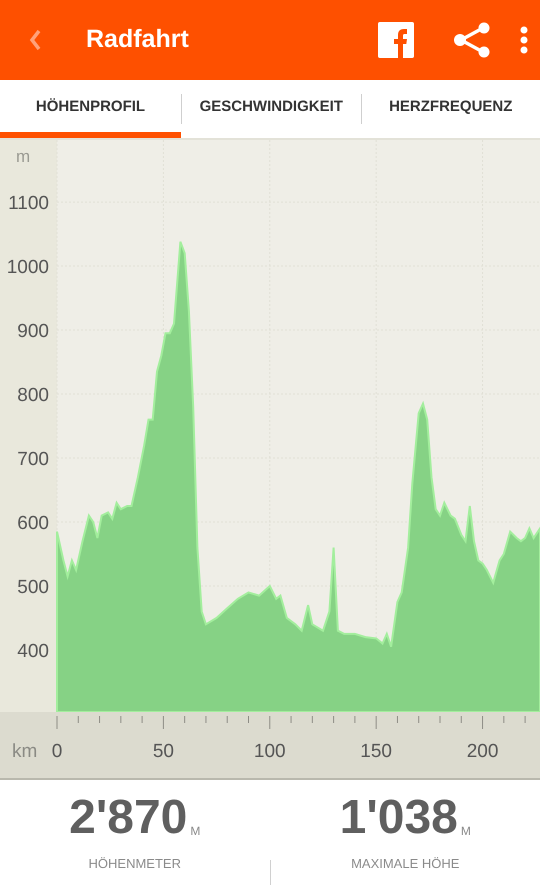 The height and width of the screenshot is (885, 540). I want to click on share-button, so click(472, 40).